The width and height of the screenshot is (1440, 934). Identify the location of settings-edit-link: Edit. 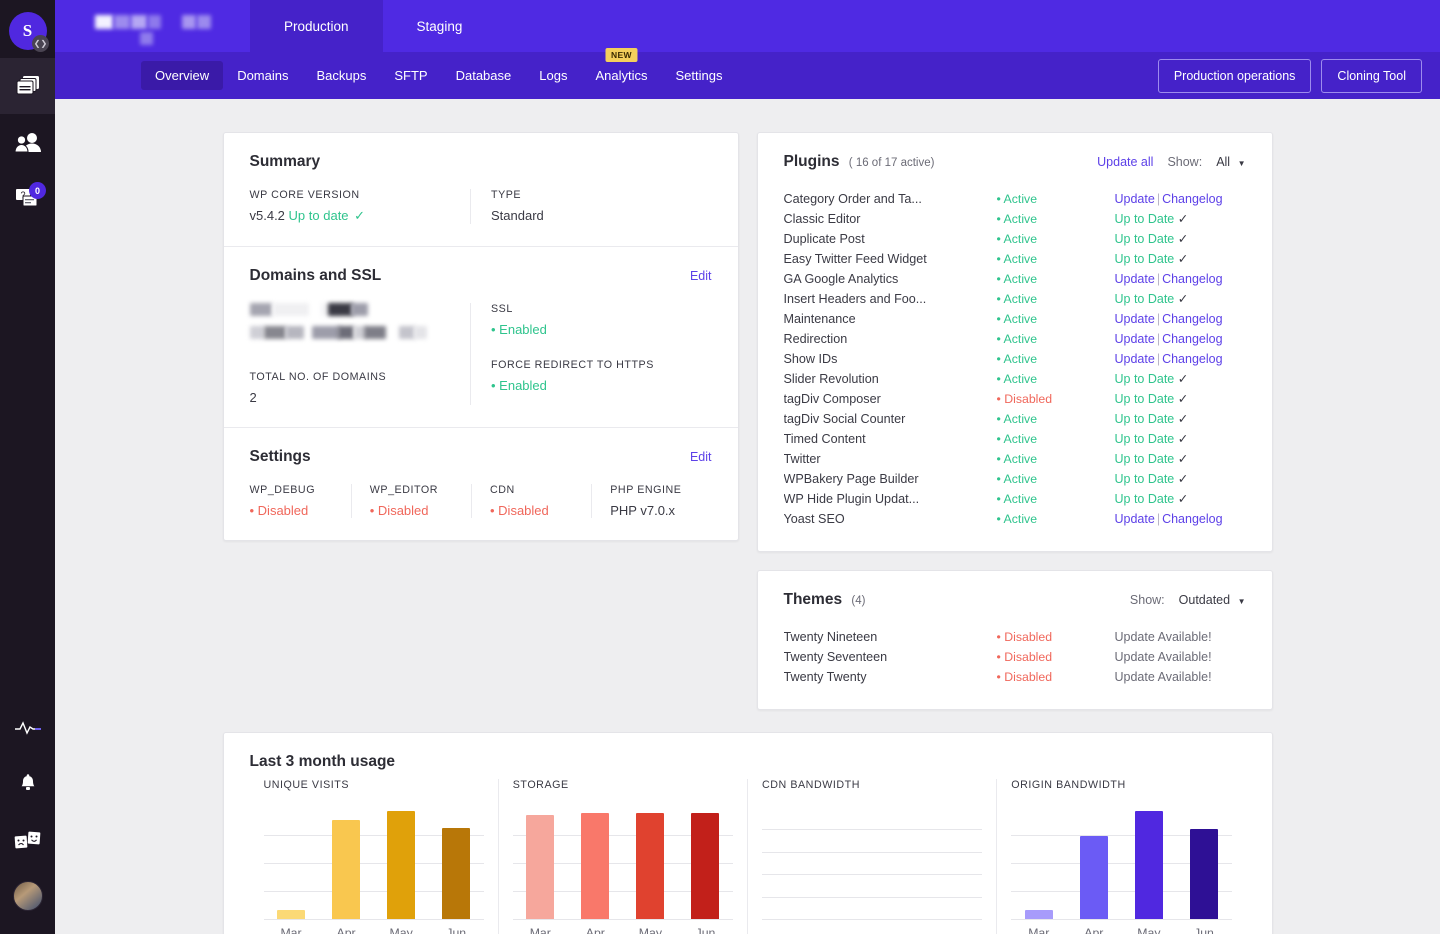
(701, 457).